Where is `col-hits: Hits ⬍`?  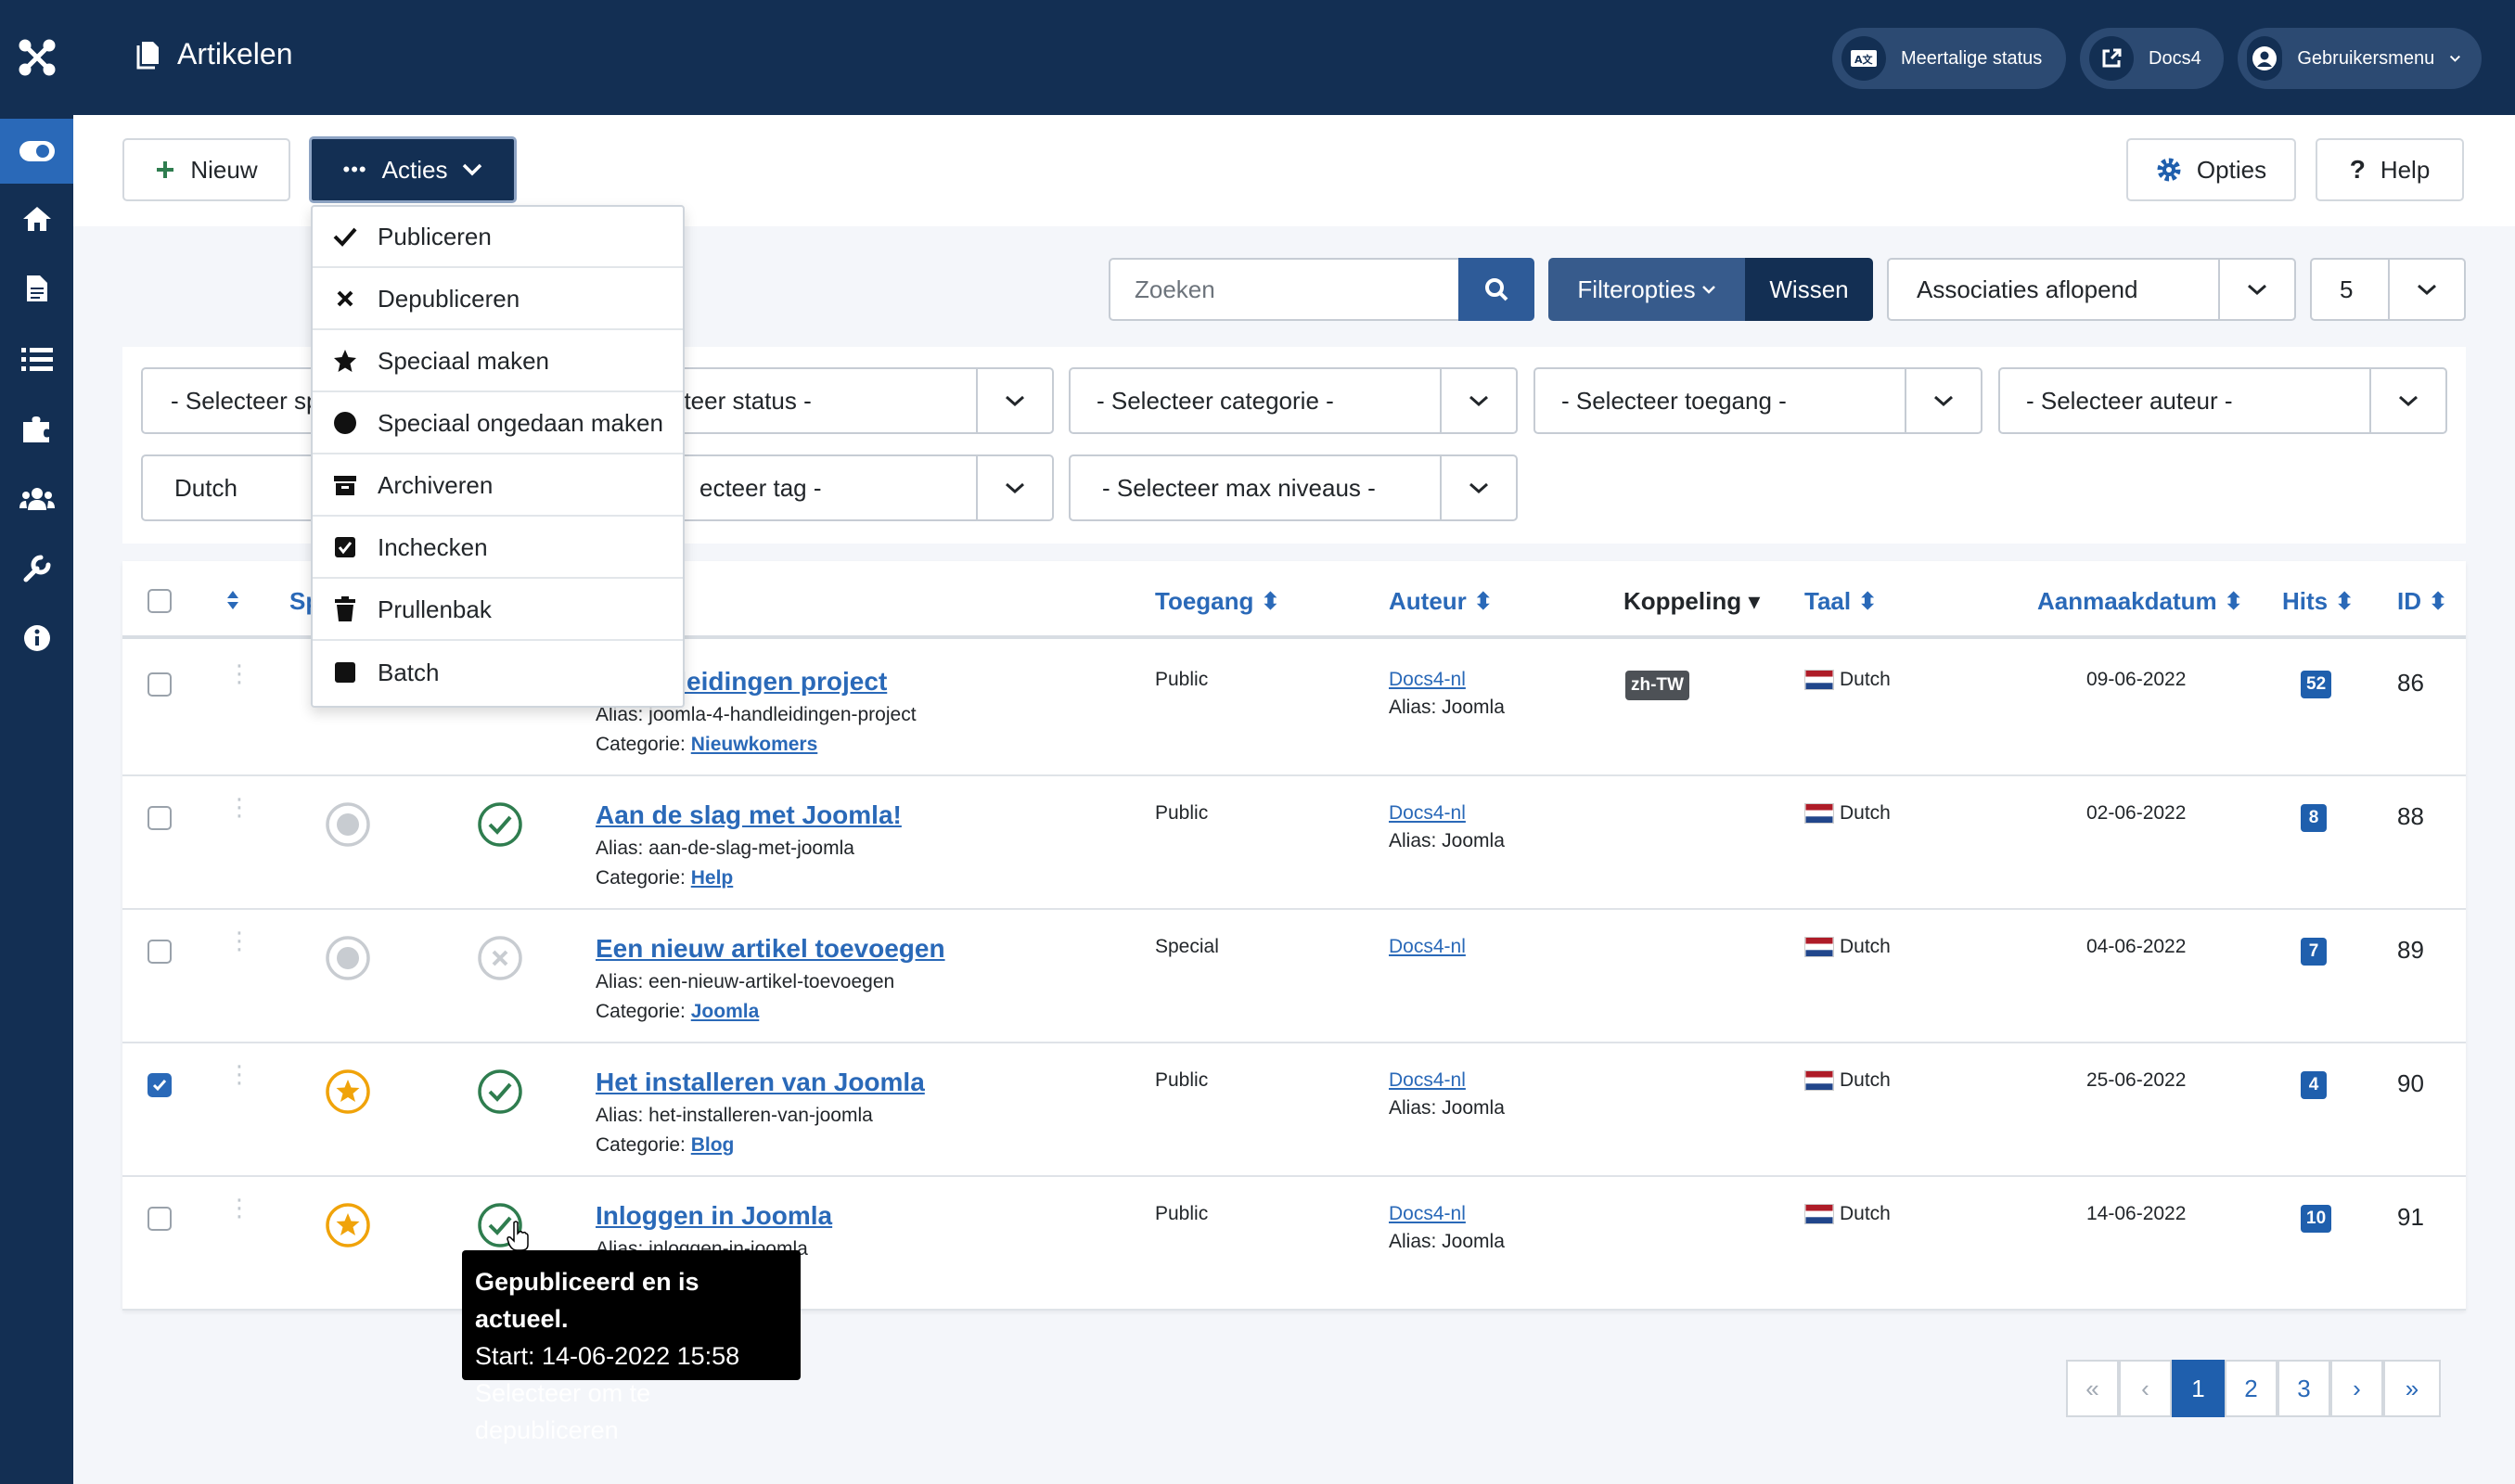
col-hits: Hits ⬍ is located at coordinates (2318, 601).